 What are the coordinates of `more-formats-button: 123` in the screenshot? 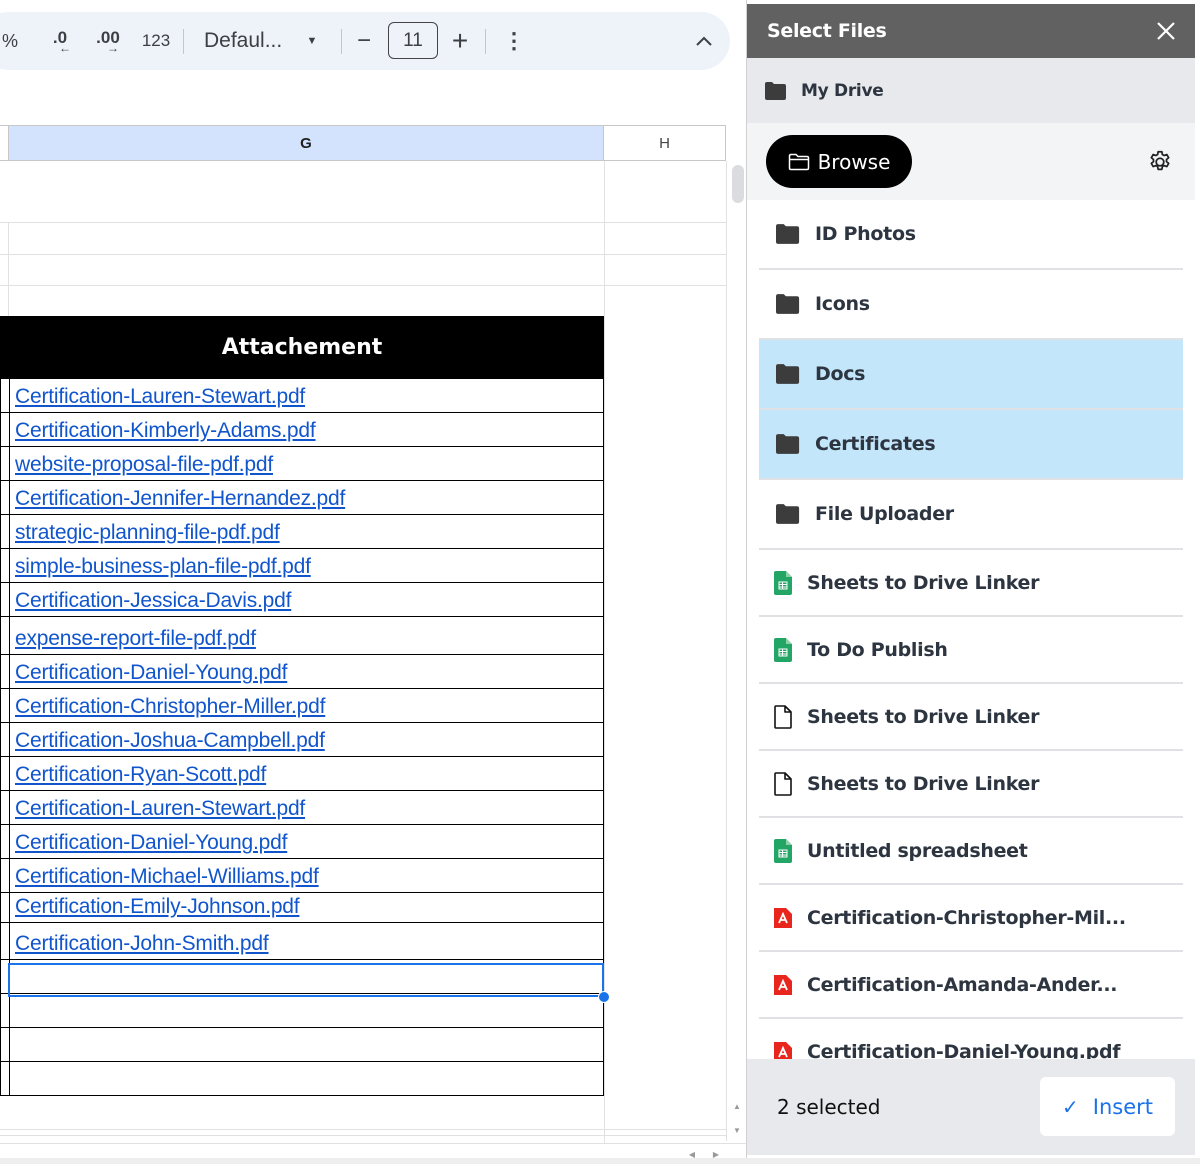 It's located at (156, 41).